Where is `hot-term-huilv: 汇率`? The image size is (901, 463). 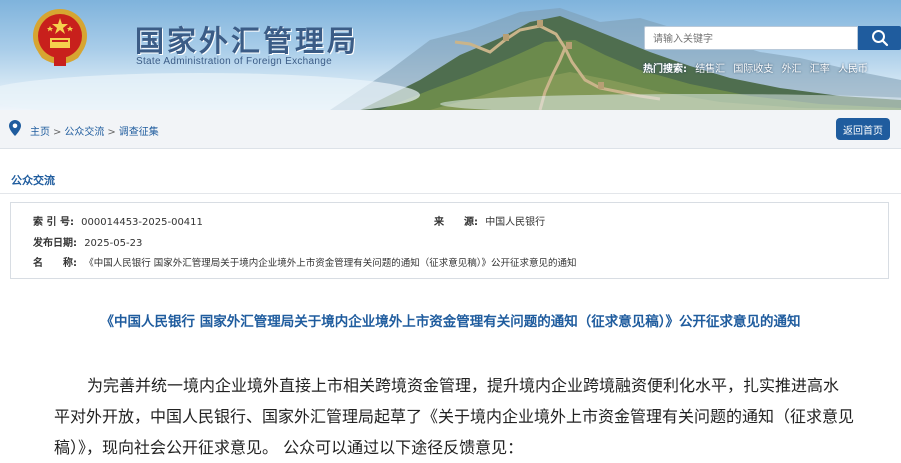
hot-term-huilv: 汇率 is located at coordinates (820, 69).